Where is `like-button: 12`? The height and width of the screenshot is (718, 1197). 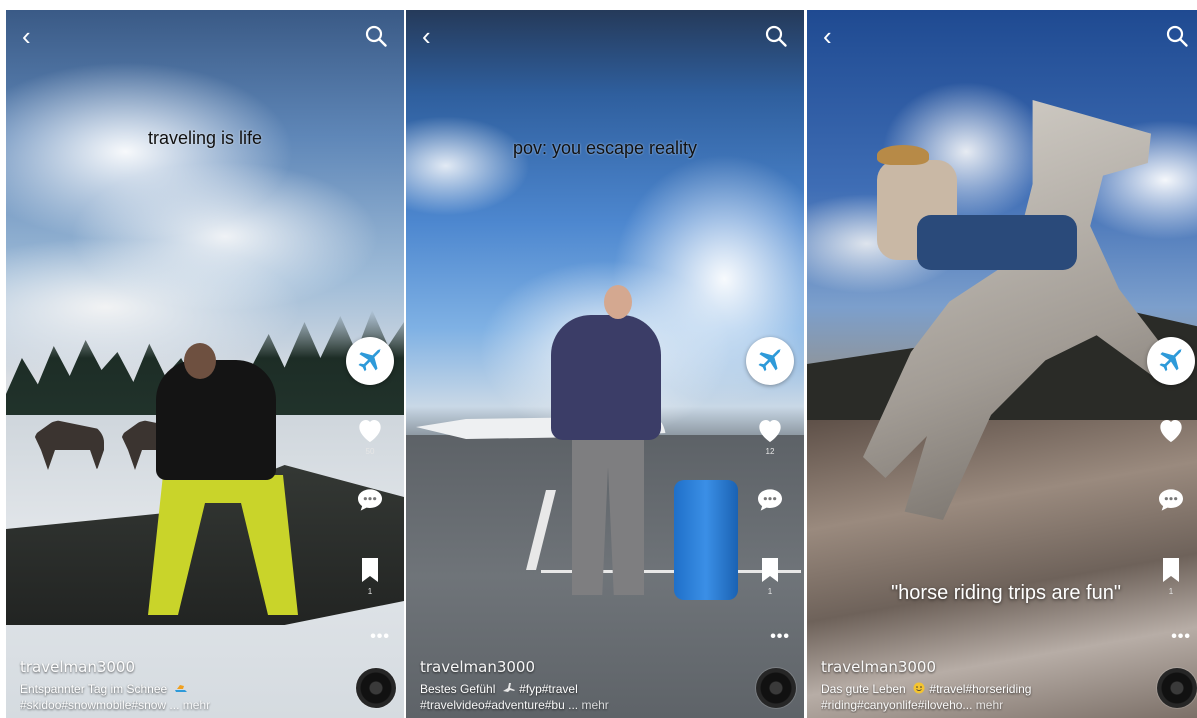
like-button: 12 is located at coordinates (770, 435).